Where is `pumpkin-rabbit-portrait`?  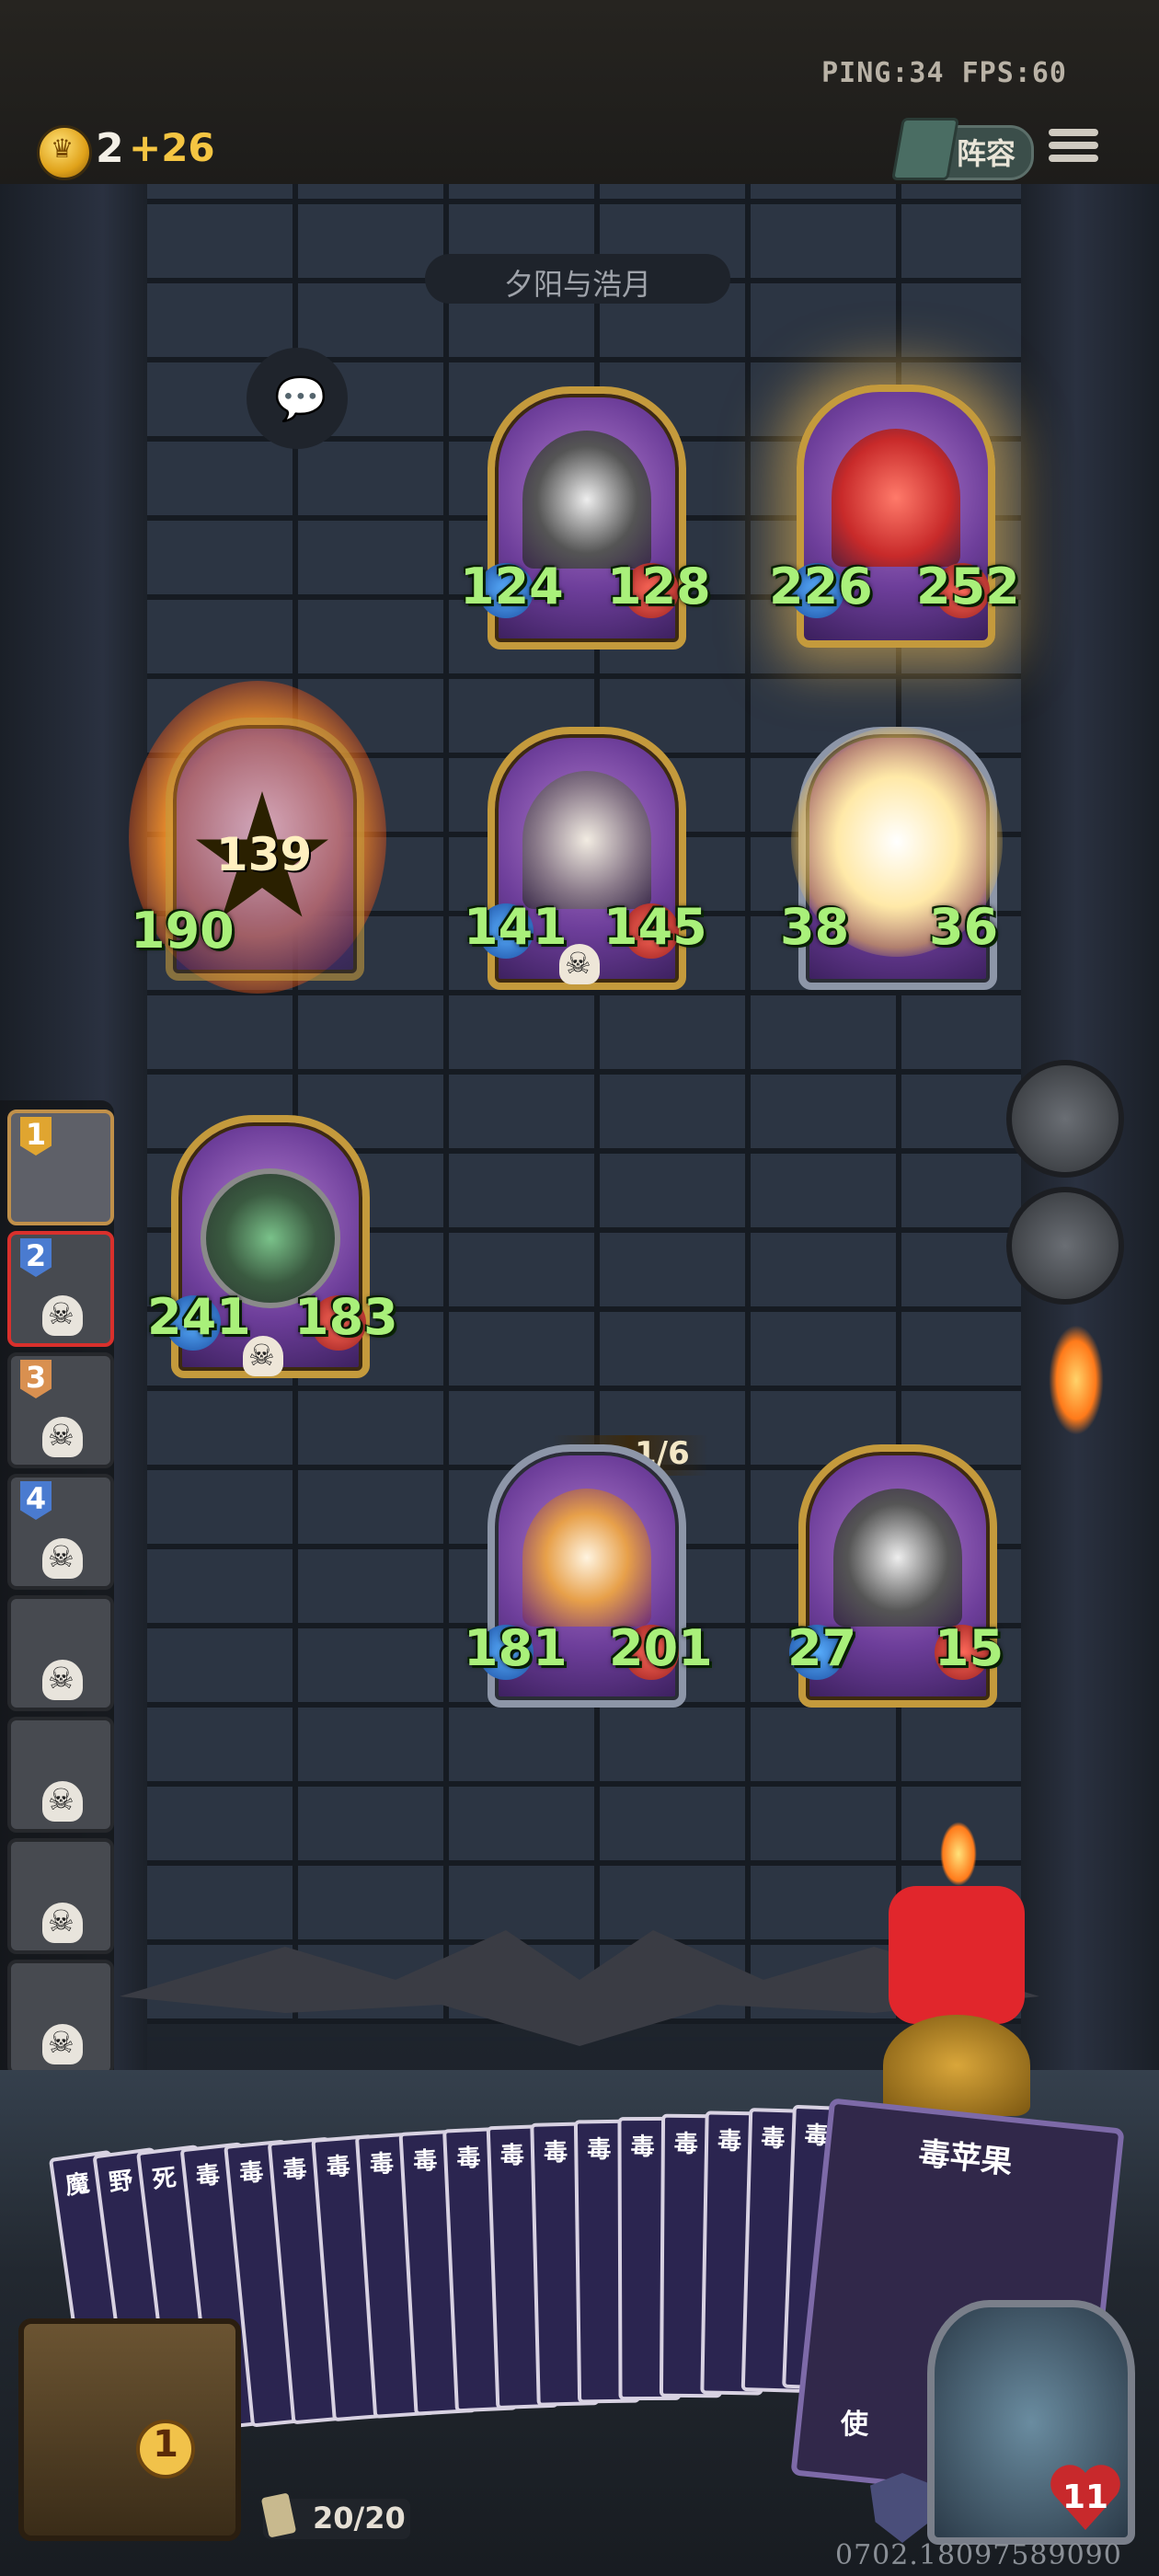
pumpkin-rabbit-portrait is located at coordinates (586, 840).